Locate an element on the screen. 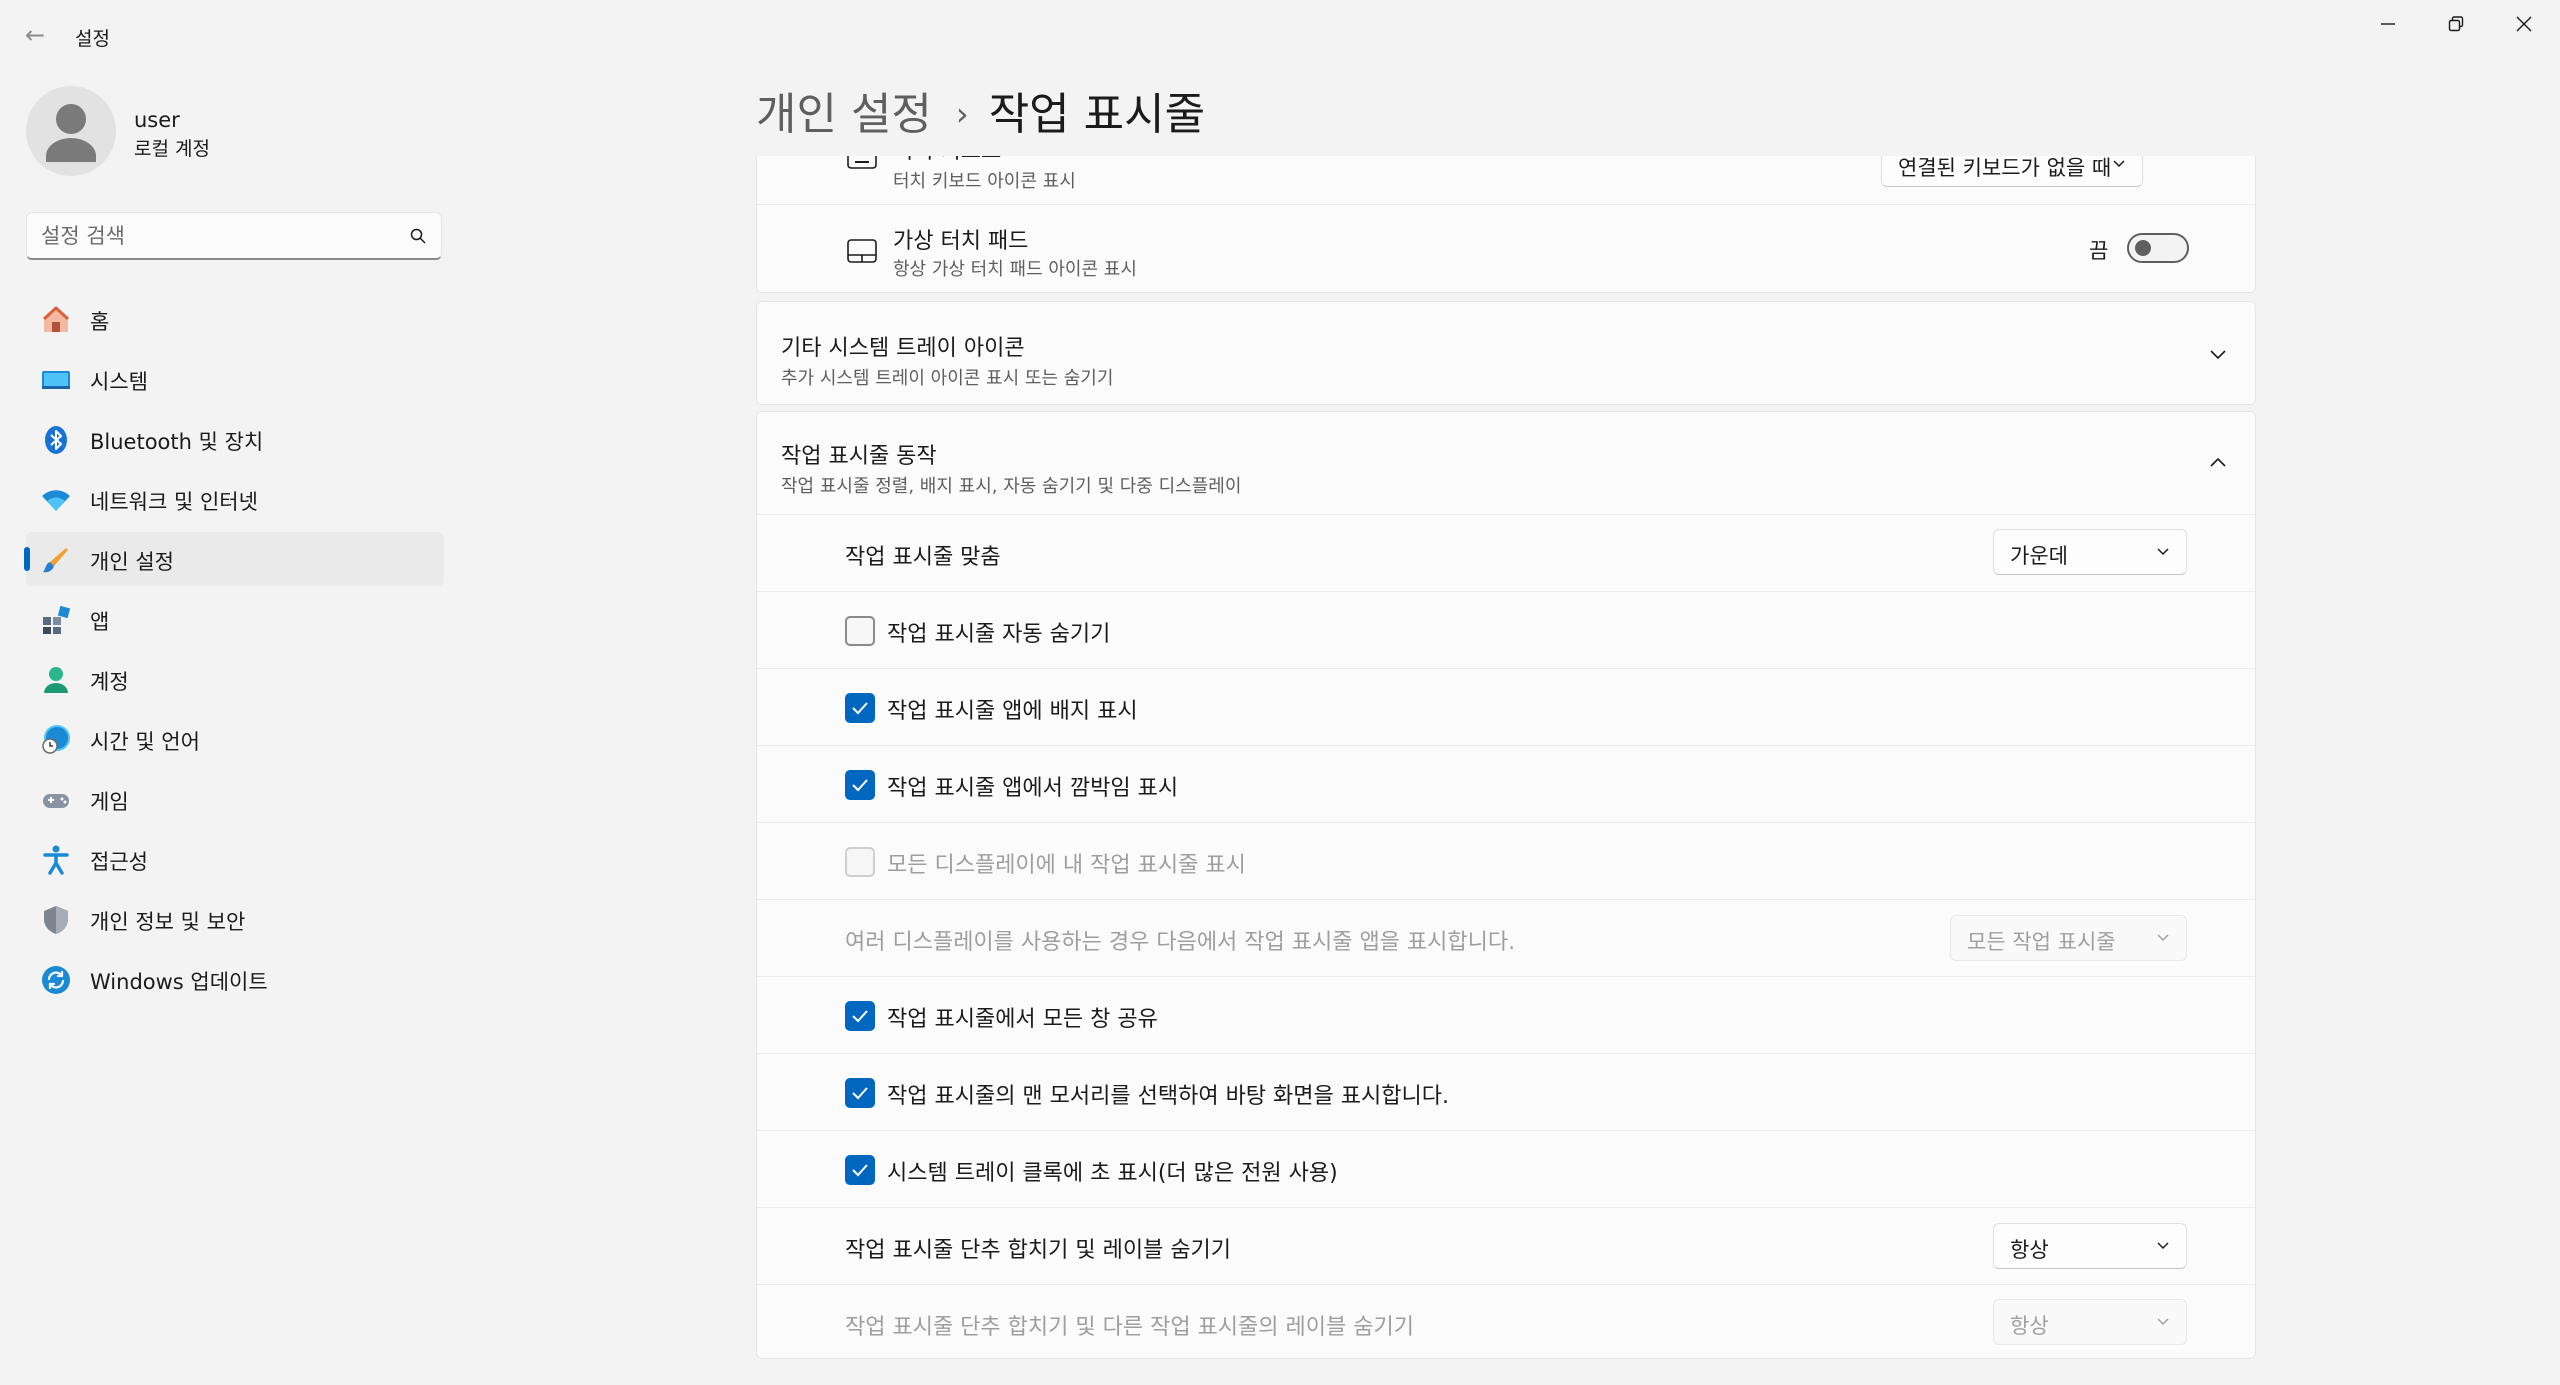 The width and height of the screenshot is (2560, 1385). touchpad-toggle is located at coordinates (2158, 248).